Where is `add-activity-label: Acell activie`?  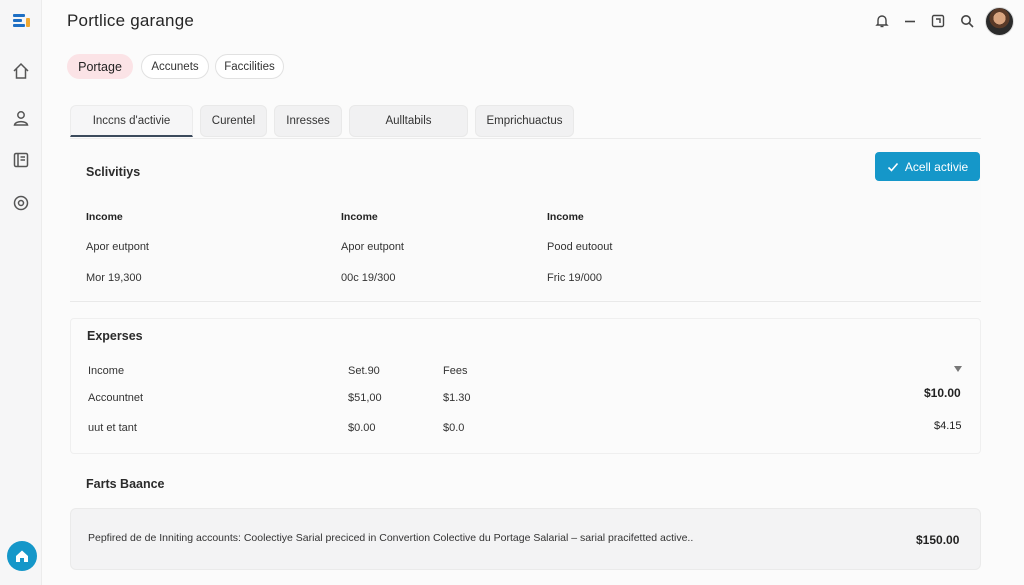
add-activity-label: Acell activie is located at coordinates (936, 166).